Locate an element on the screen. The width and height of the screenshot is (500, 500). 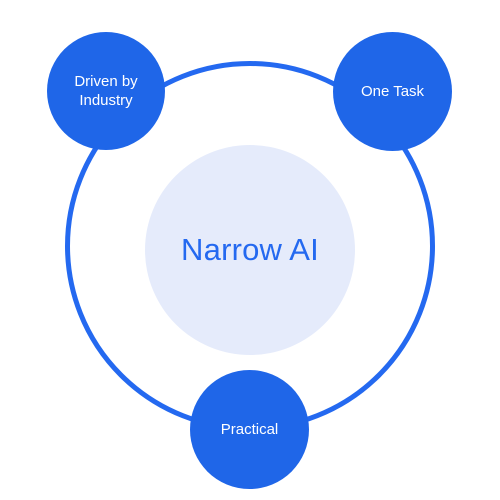
node-one-task: One Task is located at coordinates (392, 91).